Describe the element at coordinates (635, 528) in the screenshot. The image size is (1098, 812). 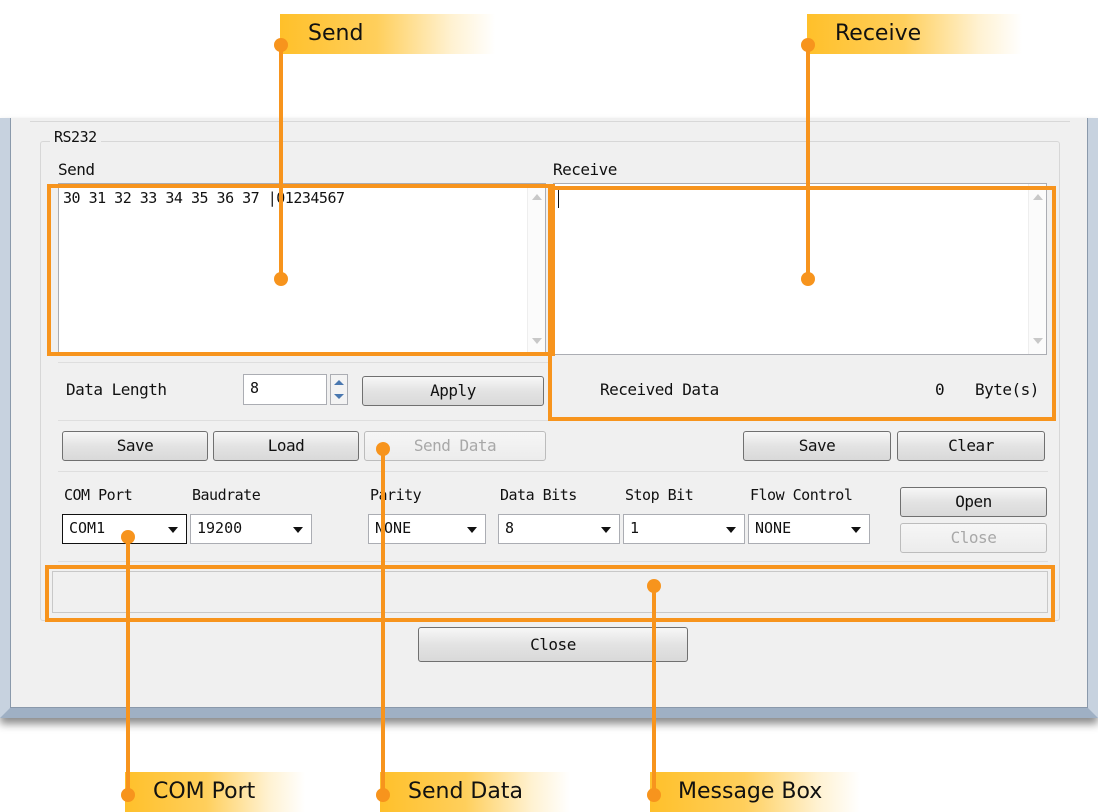
I see `stop-bit-value: 1` at that location.